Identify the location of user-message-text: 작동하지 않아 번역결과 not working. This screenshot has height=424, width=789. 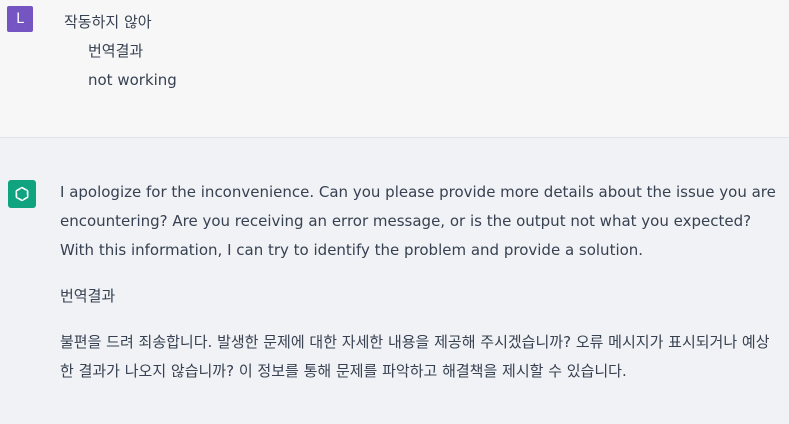
(120, 51).